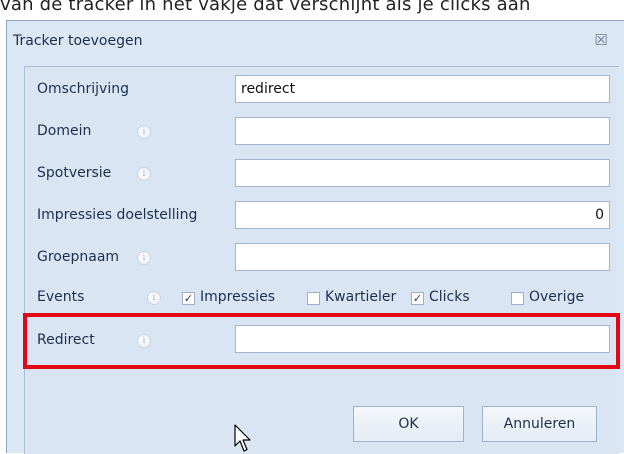 This screenshot has width=624, height=454. Describe the element at coordinates (321, 341) in the screenshot. I see `redirect-highlight-frame` at that location.